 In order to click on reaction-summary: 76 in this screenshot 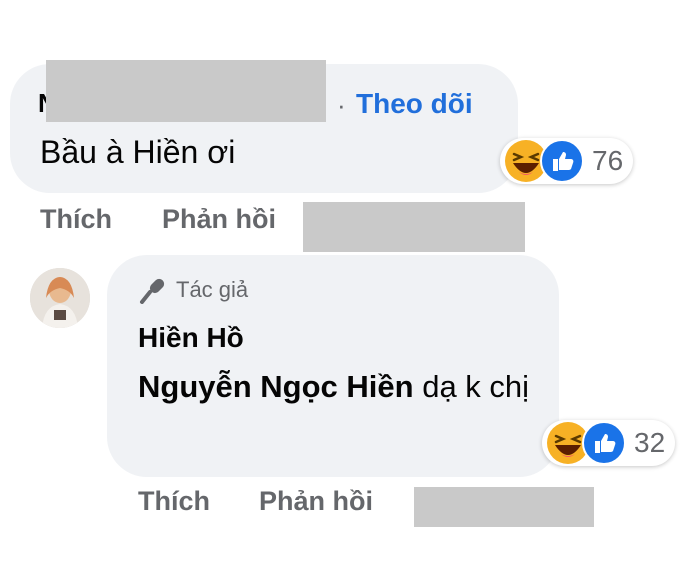, I will do `click(567, 161)`.